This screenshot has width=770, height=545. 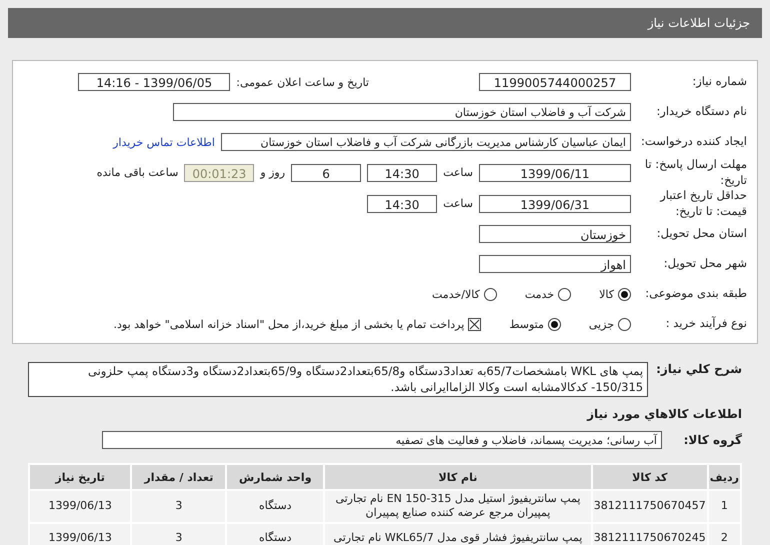 I want to click on contact-link: اطلاعات تماس خریدار, so click(x=164, y=142).